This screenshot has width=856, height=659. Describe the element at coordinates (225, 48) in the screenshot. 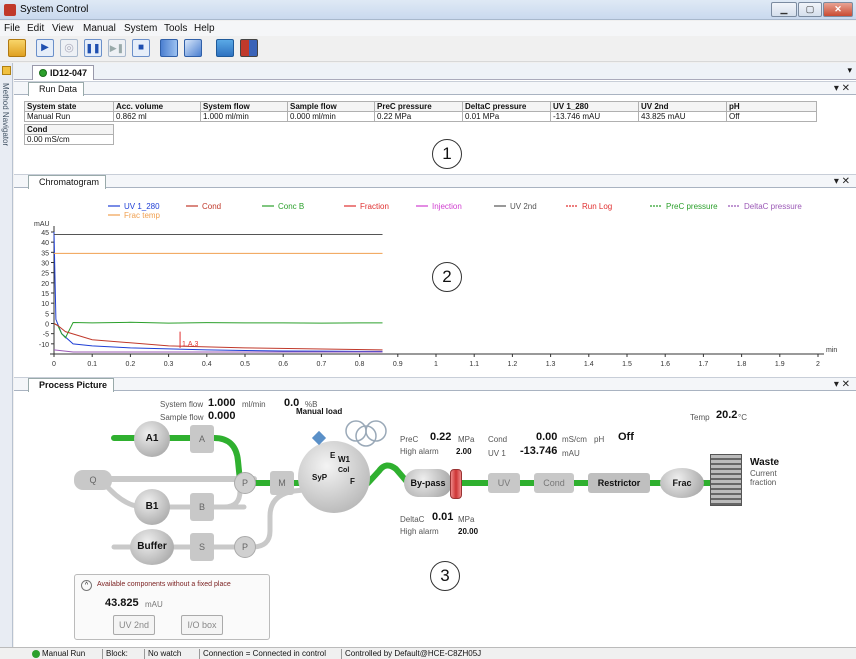

I see `log-list-icon` at that location.